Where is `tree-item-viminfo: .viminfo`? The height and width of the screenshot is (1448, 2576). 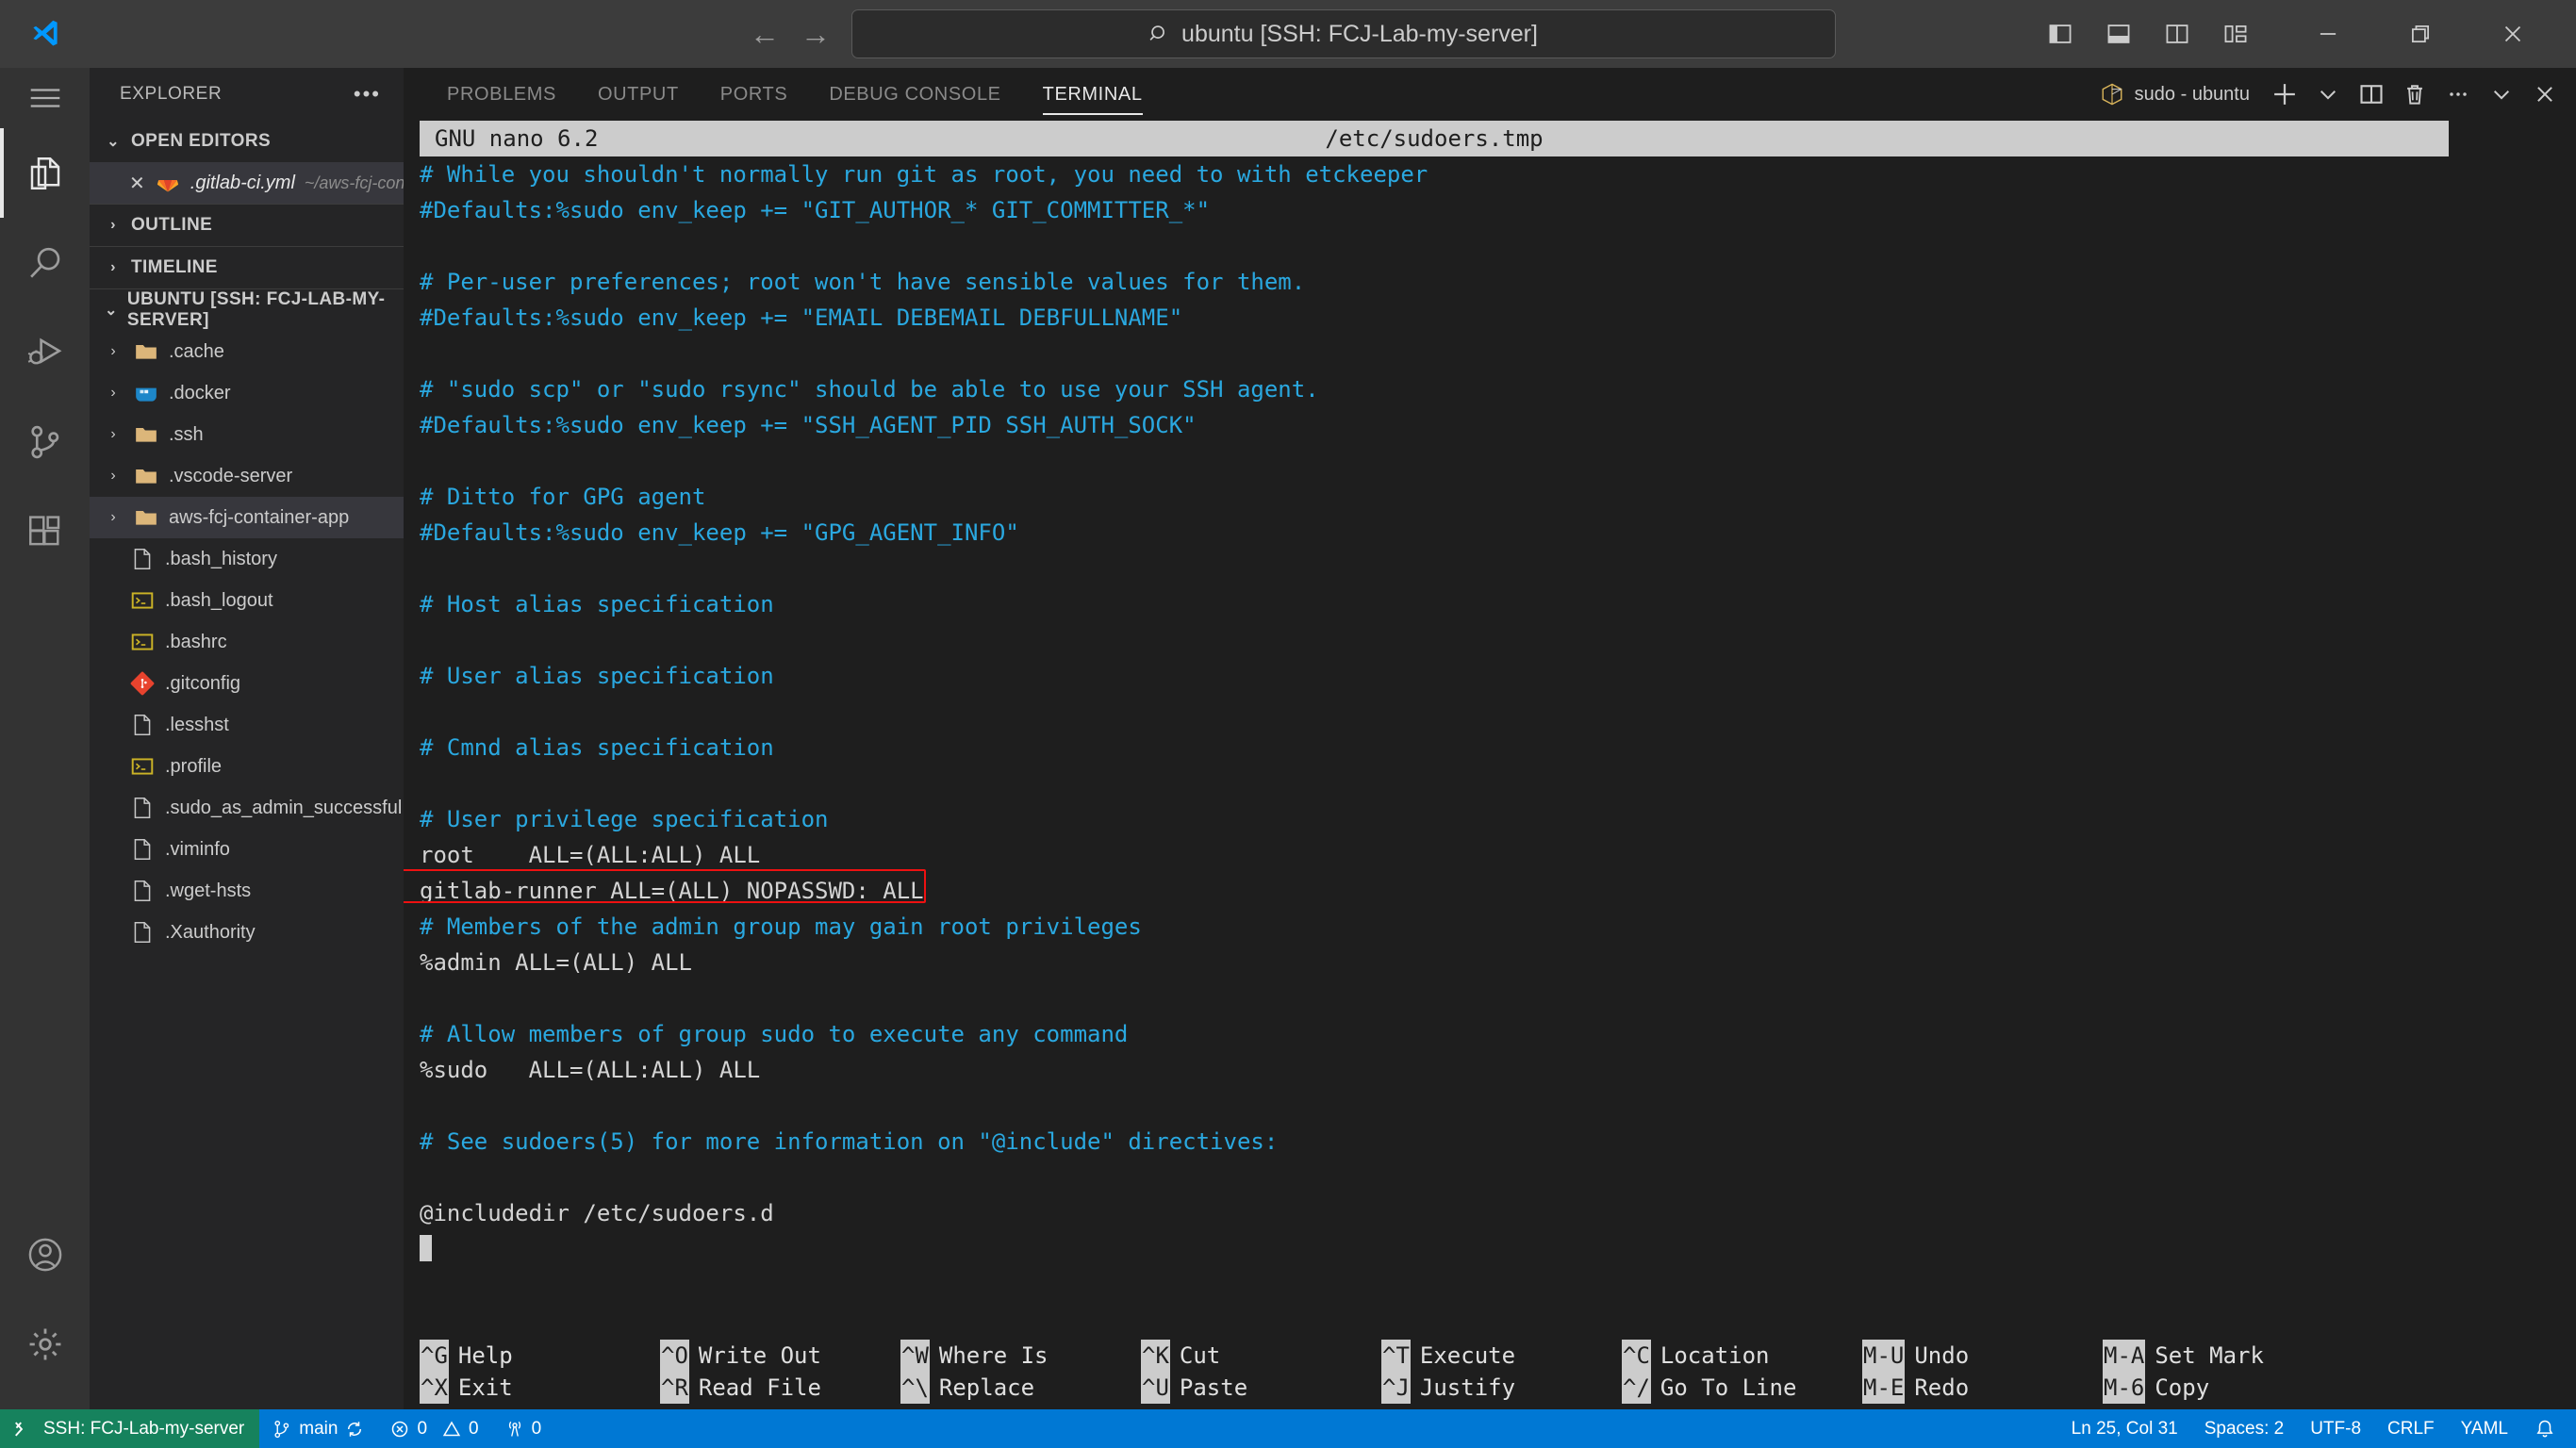 tree-item-viminfo: .viminfo is located at coordinates (247, 849).